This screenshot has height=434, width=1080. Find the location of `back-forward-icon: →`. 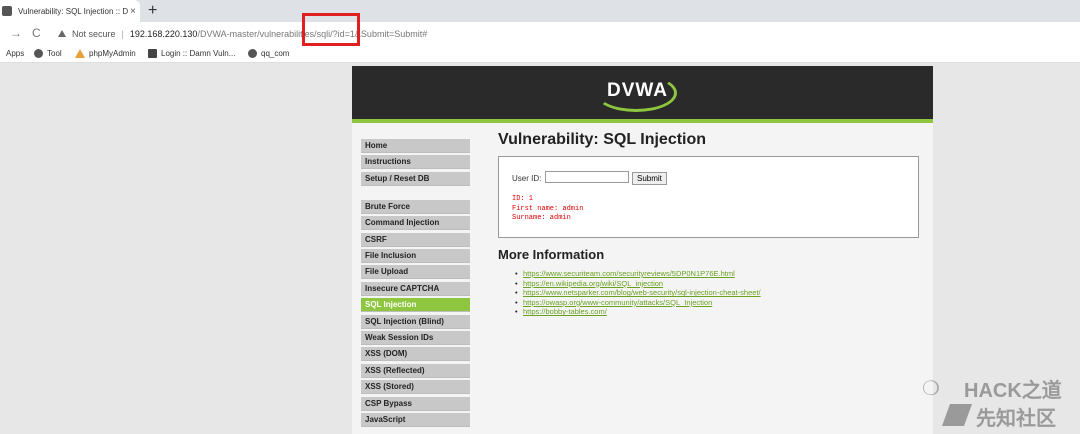

back-forward-icon: → is located at coordinates (16, 33).